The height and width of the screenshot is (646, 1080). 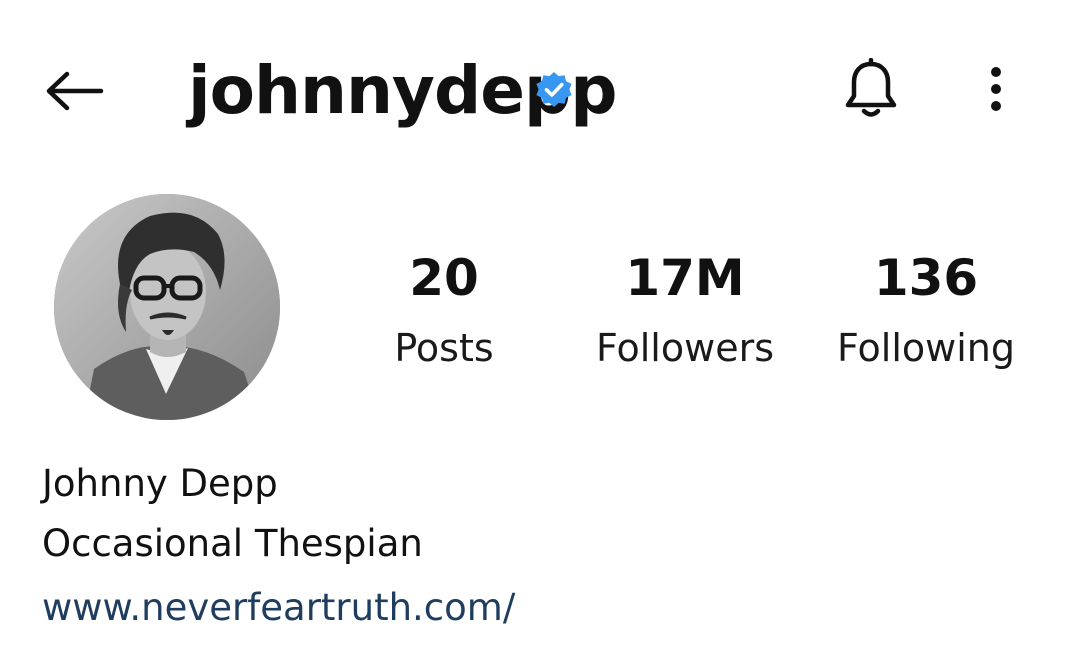 I want to click on back-button, so click(x=73, y=93).